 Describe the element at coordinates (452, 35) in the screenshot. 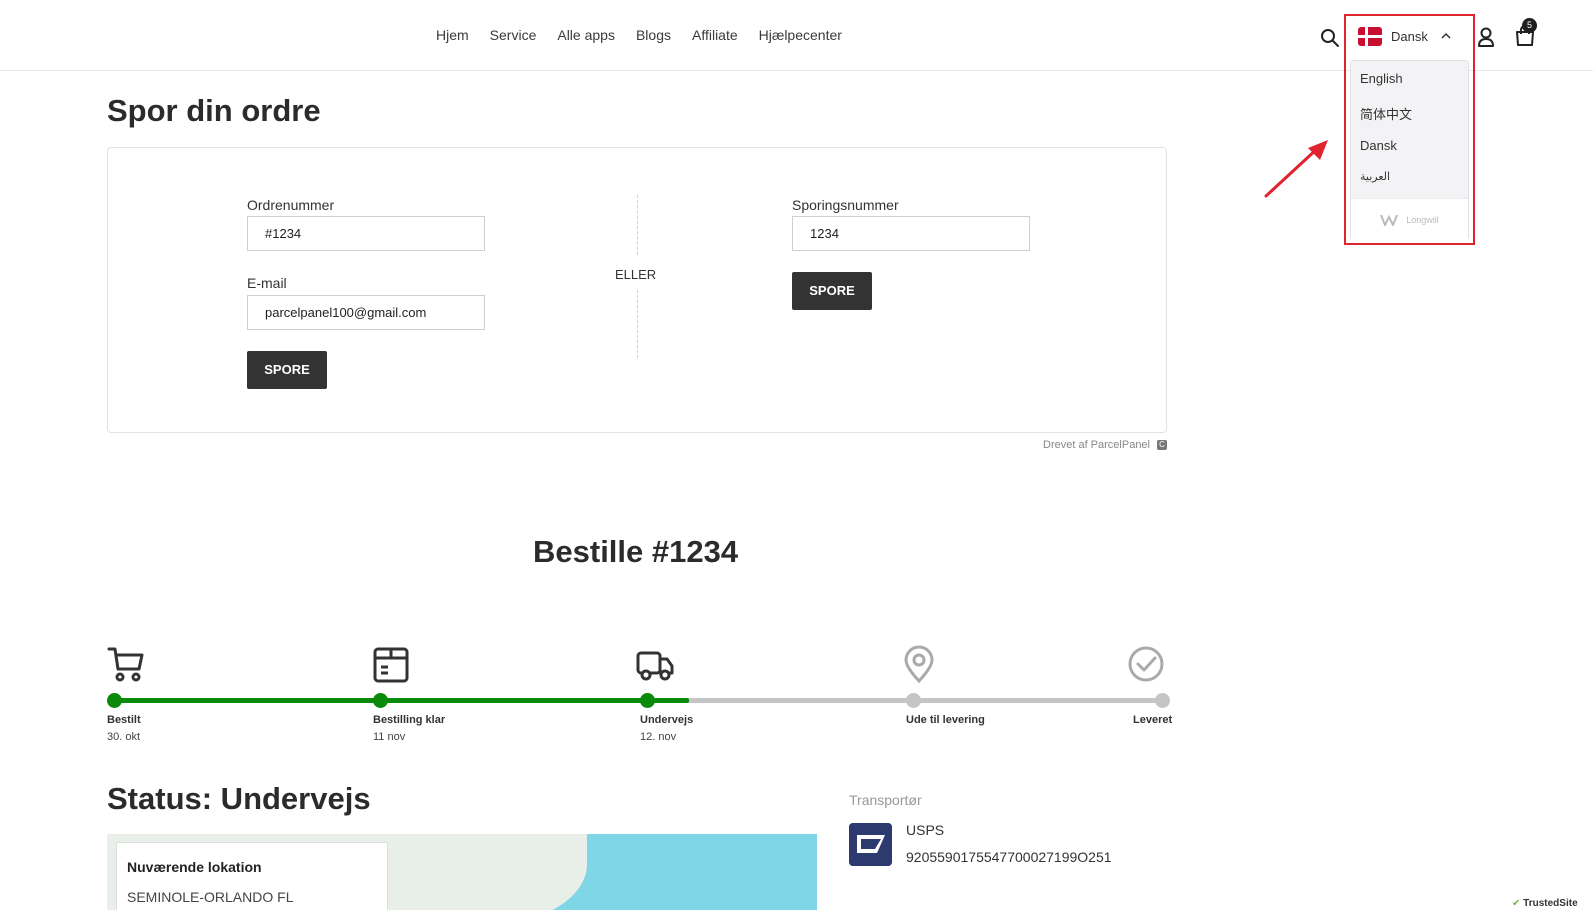

I see `nav-item-hjem: Hjem` at that location.